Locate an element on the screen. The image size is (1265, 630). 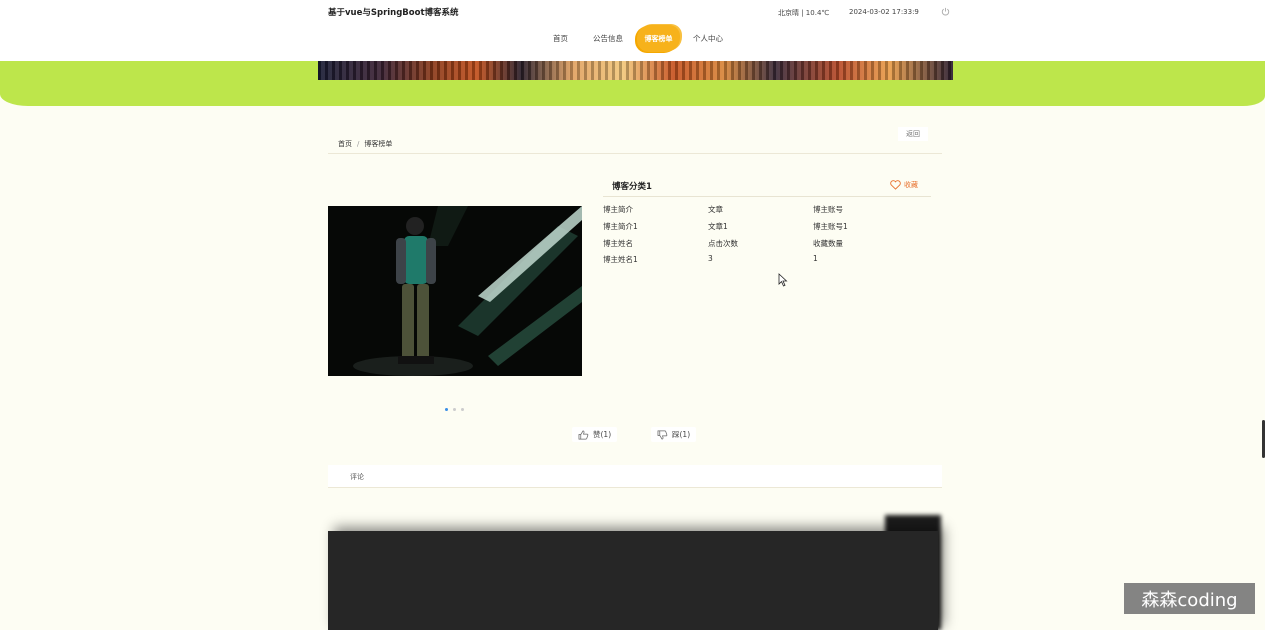
field-label-account: 博主账号 is located at coordinates (828, 209).